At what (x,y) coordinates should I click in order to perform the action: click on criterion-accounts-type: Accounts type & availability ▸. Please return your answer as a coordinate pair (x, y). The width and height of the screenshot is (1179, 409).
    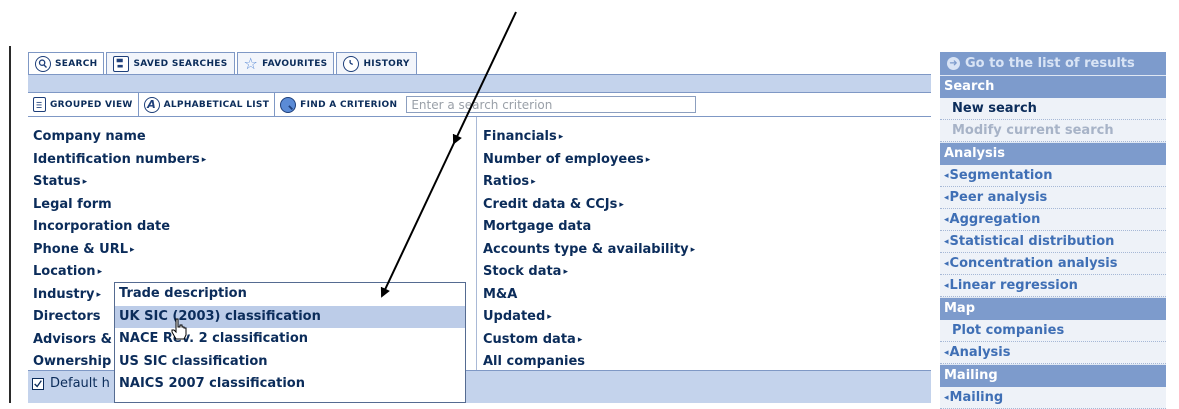
    Looking at the image, I should click on (703, 250).